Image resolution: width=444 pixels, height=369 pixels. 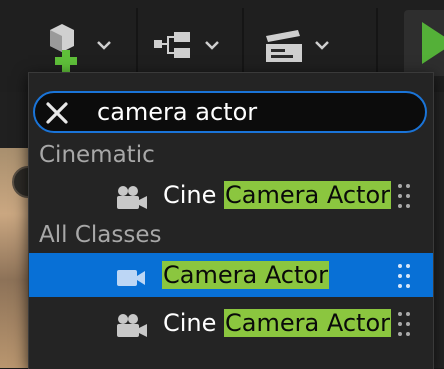 I want to click on list-item-camera-actor: Camera Actor, so click(x=231, y=275).